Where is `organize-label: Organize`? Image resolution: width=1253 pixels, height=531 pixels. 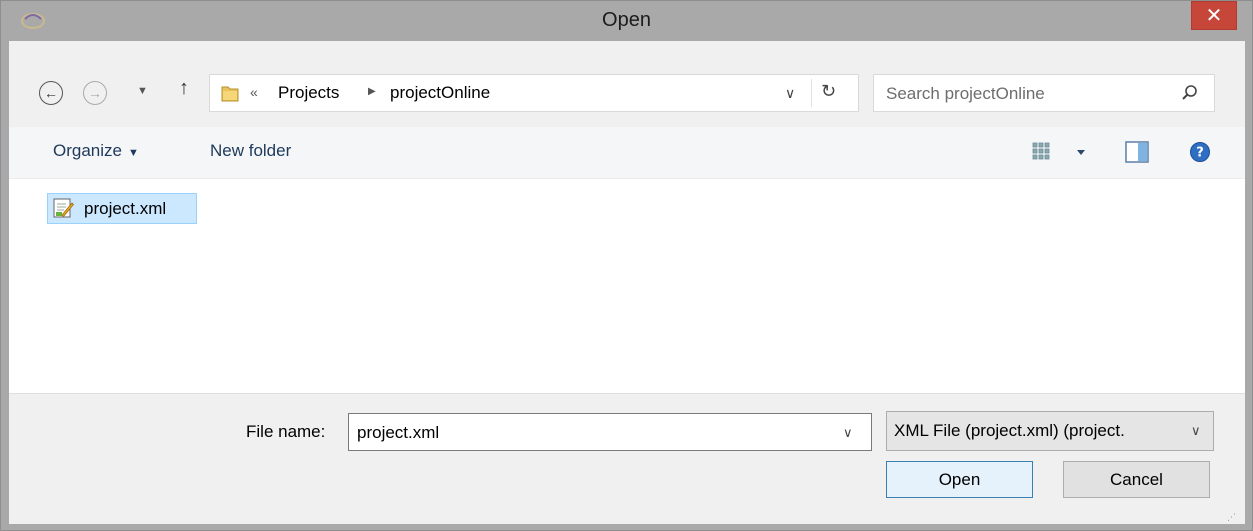 organize-label: Organize is located at coordinates (87, 150).